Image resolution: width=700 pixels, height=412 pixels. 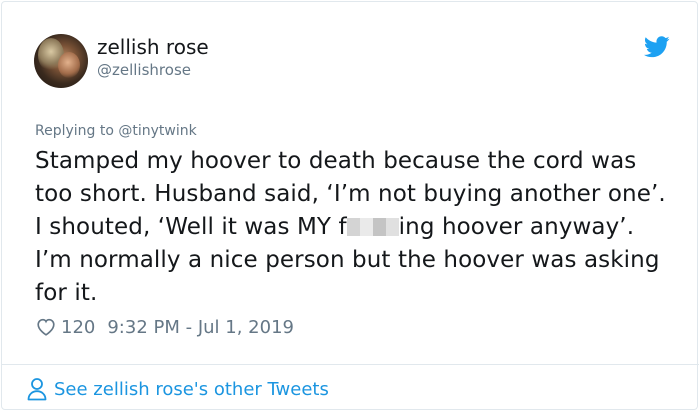 I want to click on reply-prefix: Replying to, so click(x=77, y=131).